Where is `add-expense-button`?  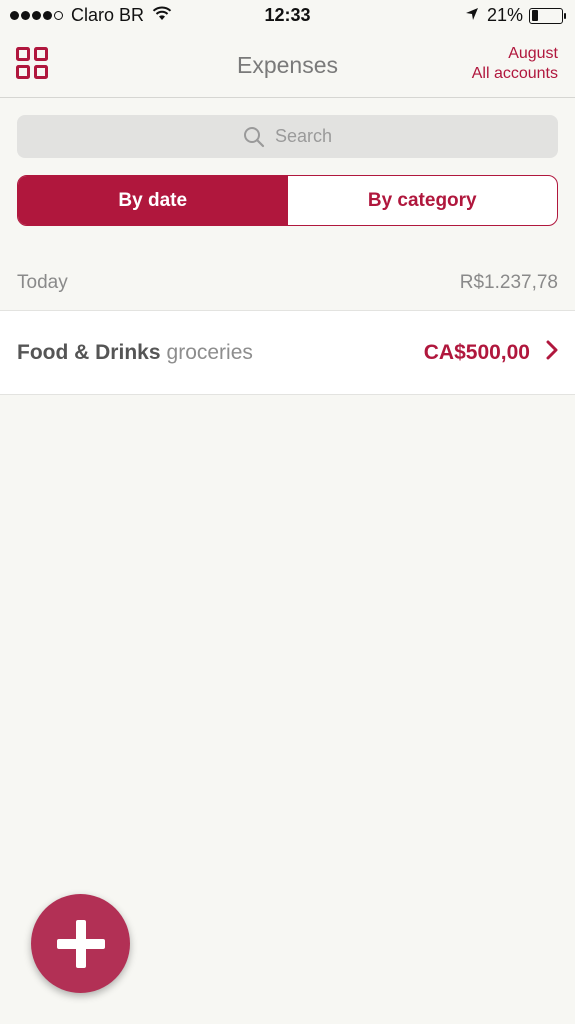 add-expense-button is located at coordinates (80, 943).